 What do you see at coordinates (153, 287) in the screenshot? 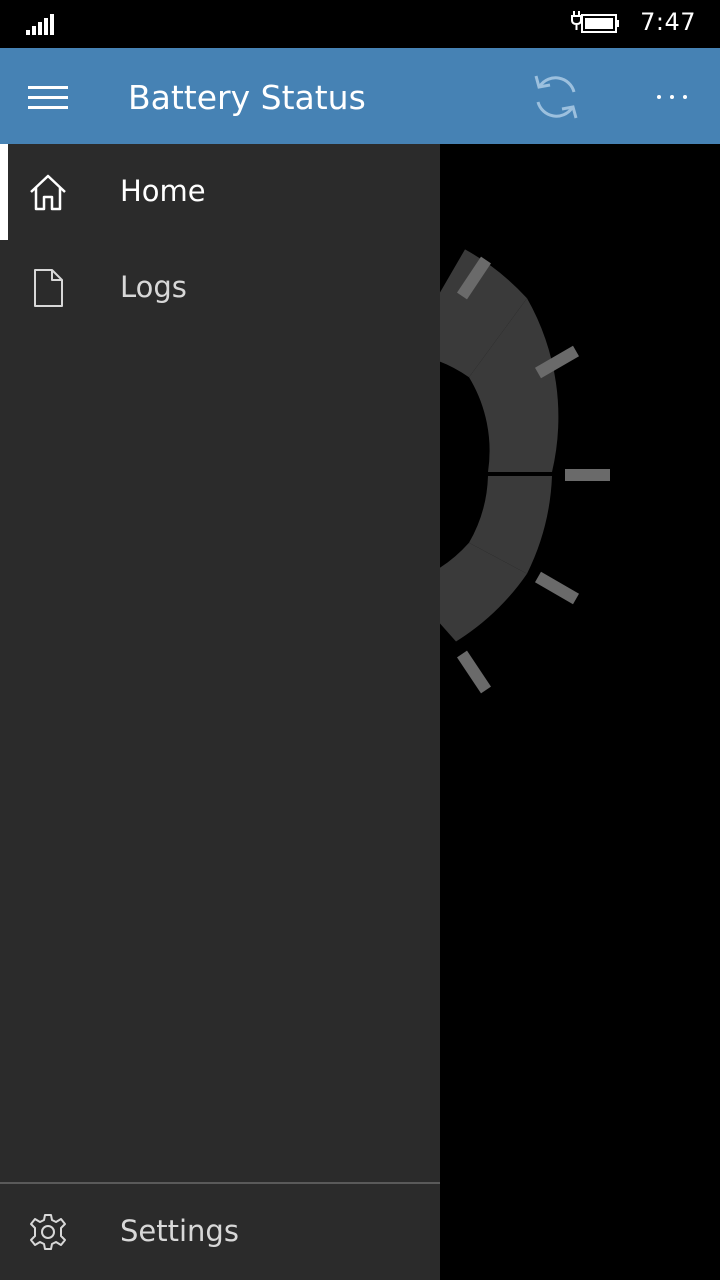
I see `nav-item-label: Logs` at bounding box center [153, 287].